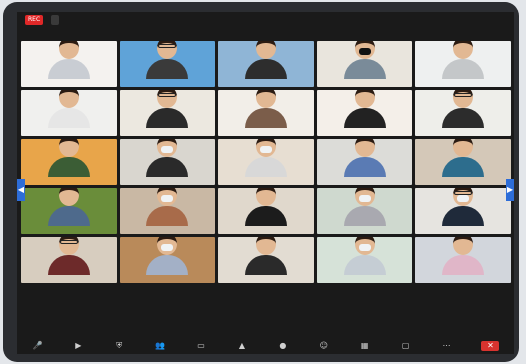  What do you see at coordinates (490, 345) in the screenshot?
I see `end-button: ✕` at bounding box center [490, 345].